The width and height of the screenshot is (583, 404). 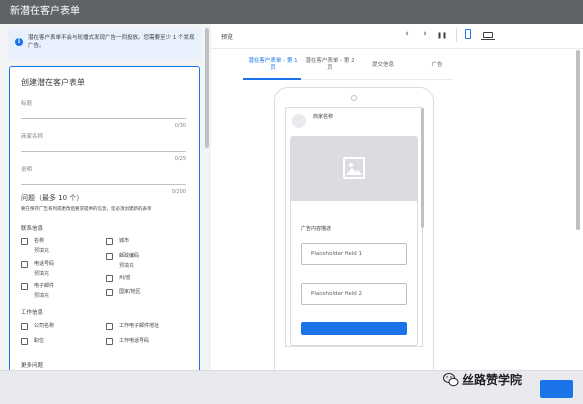 What do you see at coordinates (103, 114) in the screenshot?
I see `headline-field: 标题 0/30` at bounding box center [103, 114].